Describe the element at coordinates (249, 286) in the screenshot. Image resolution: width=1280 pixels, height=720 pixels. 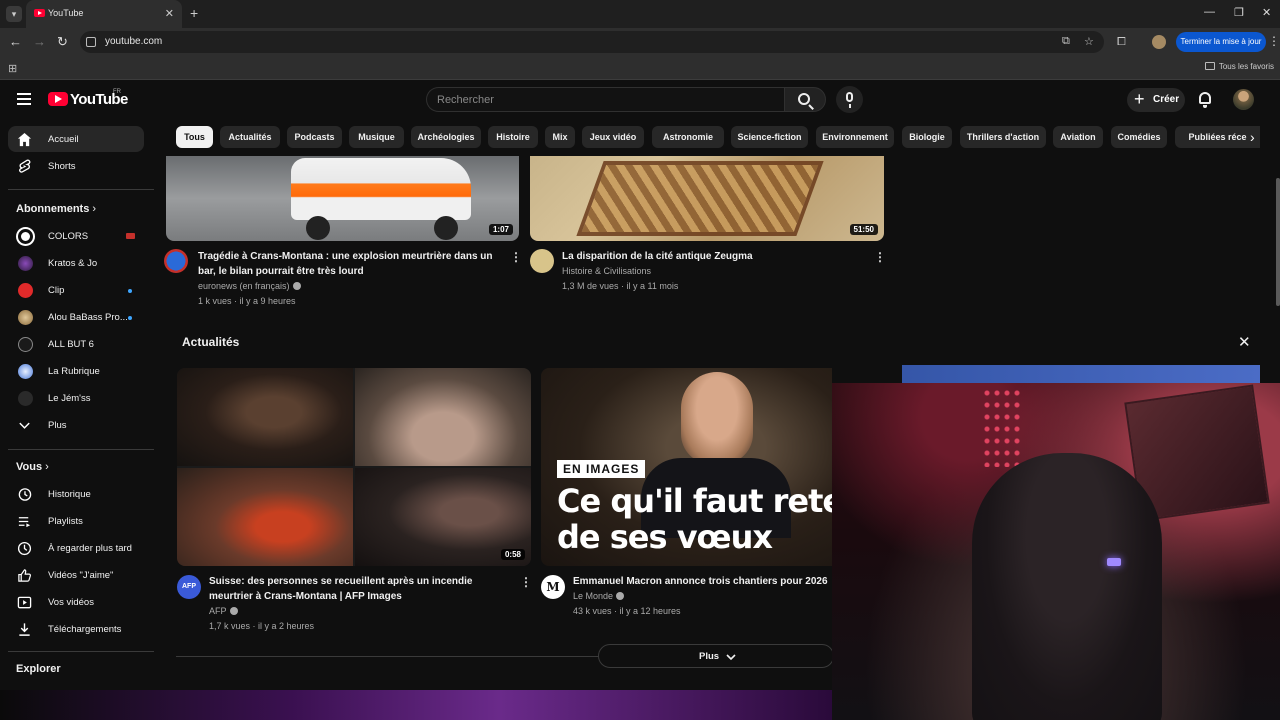
I see `channel-name: euronews (en français)` at that location.